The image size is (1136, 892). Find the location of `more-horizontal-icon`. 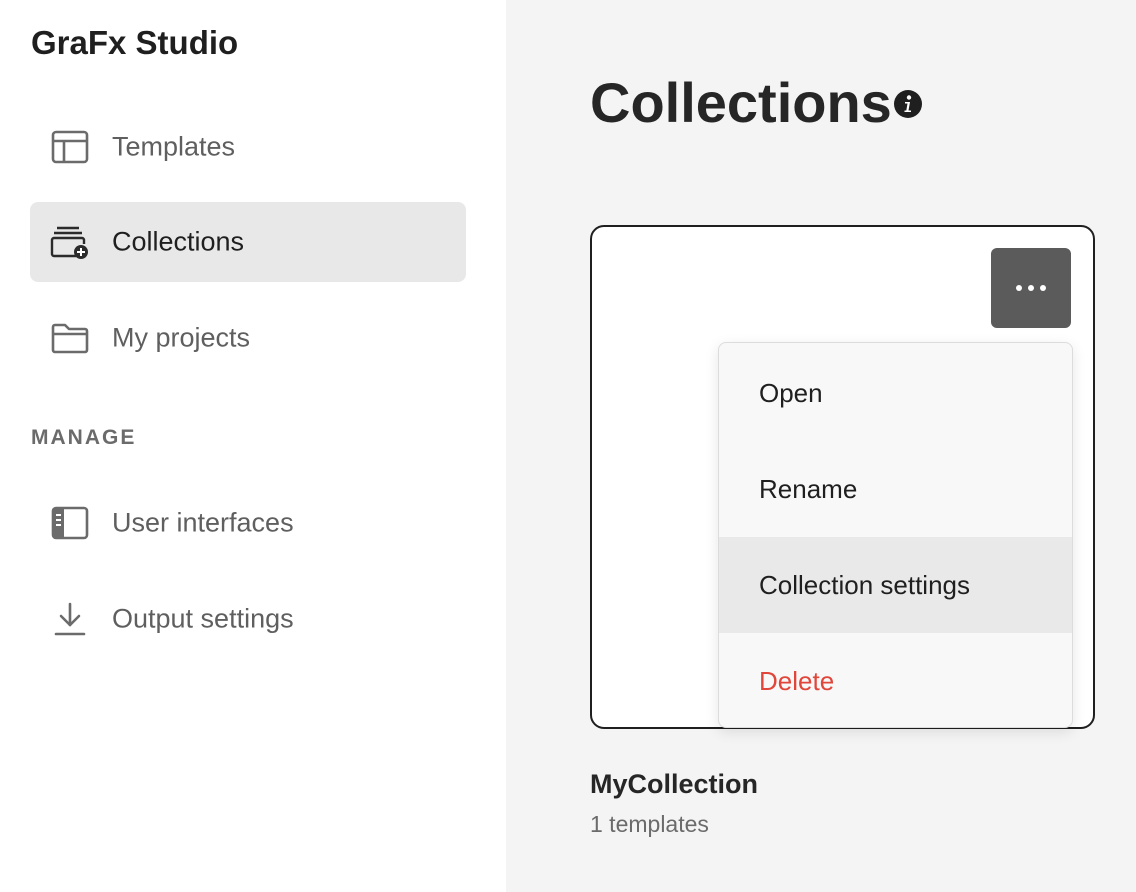

more-horizontal-icon is located at coordinates (1031, 288).